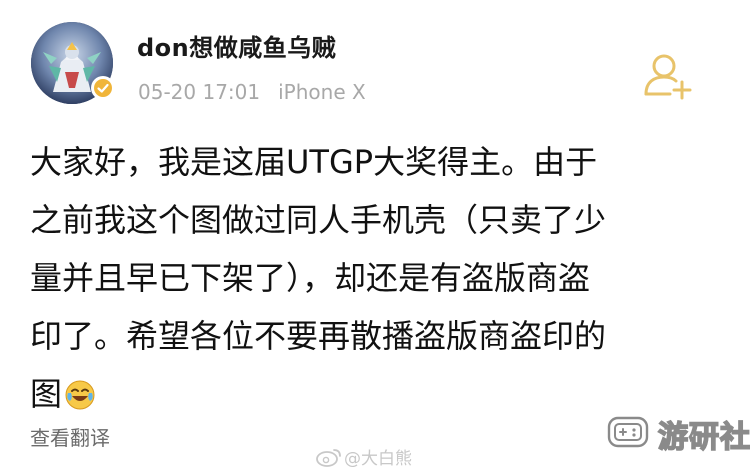  I want to click on post-meta: 05-20 17:01 iPhone X, so click(252, 92).